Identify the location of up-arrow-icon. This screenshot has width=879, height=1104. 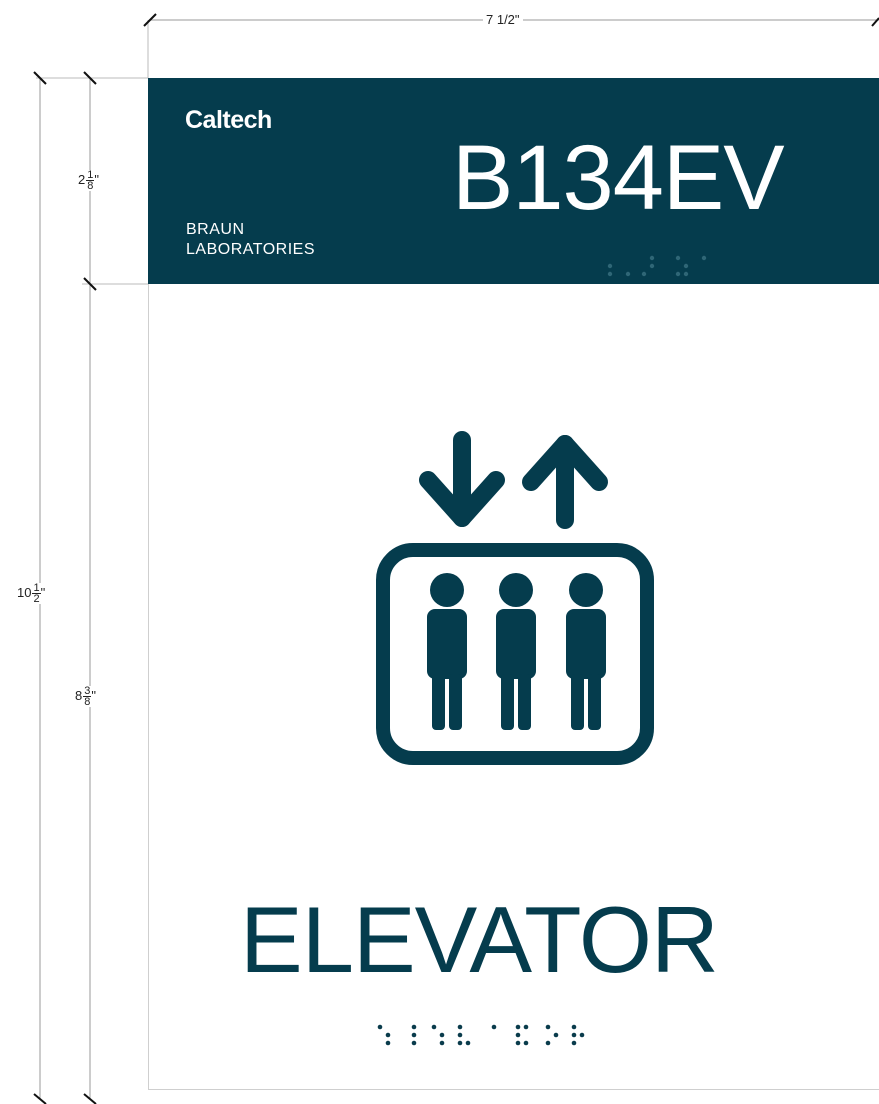
(565, 482).